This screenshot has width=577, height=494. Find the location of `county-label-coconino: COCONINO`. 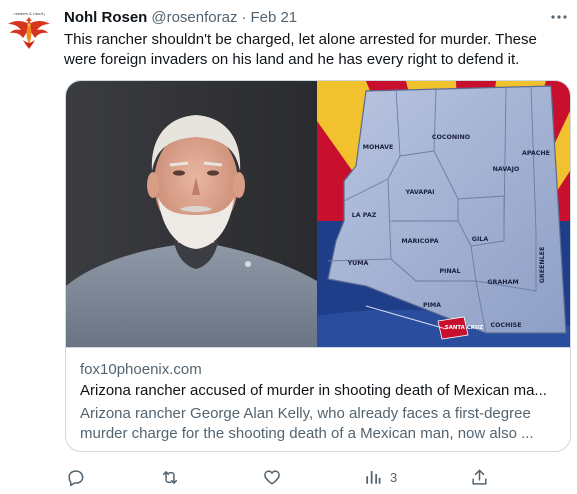

county-label-coconino: COCONINO is located at coordinates (451, 137).